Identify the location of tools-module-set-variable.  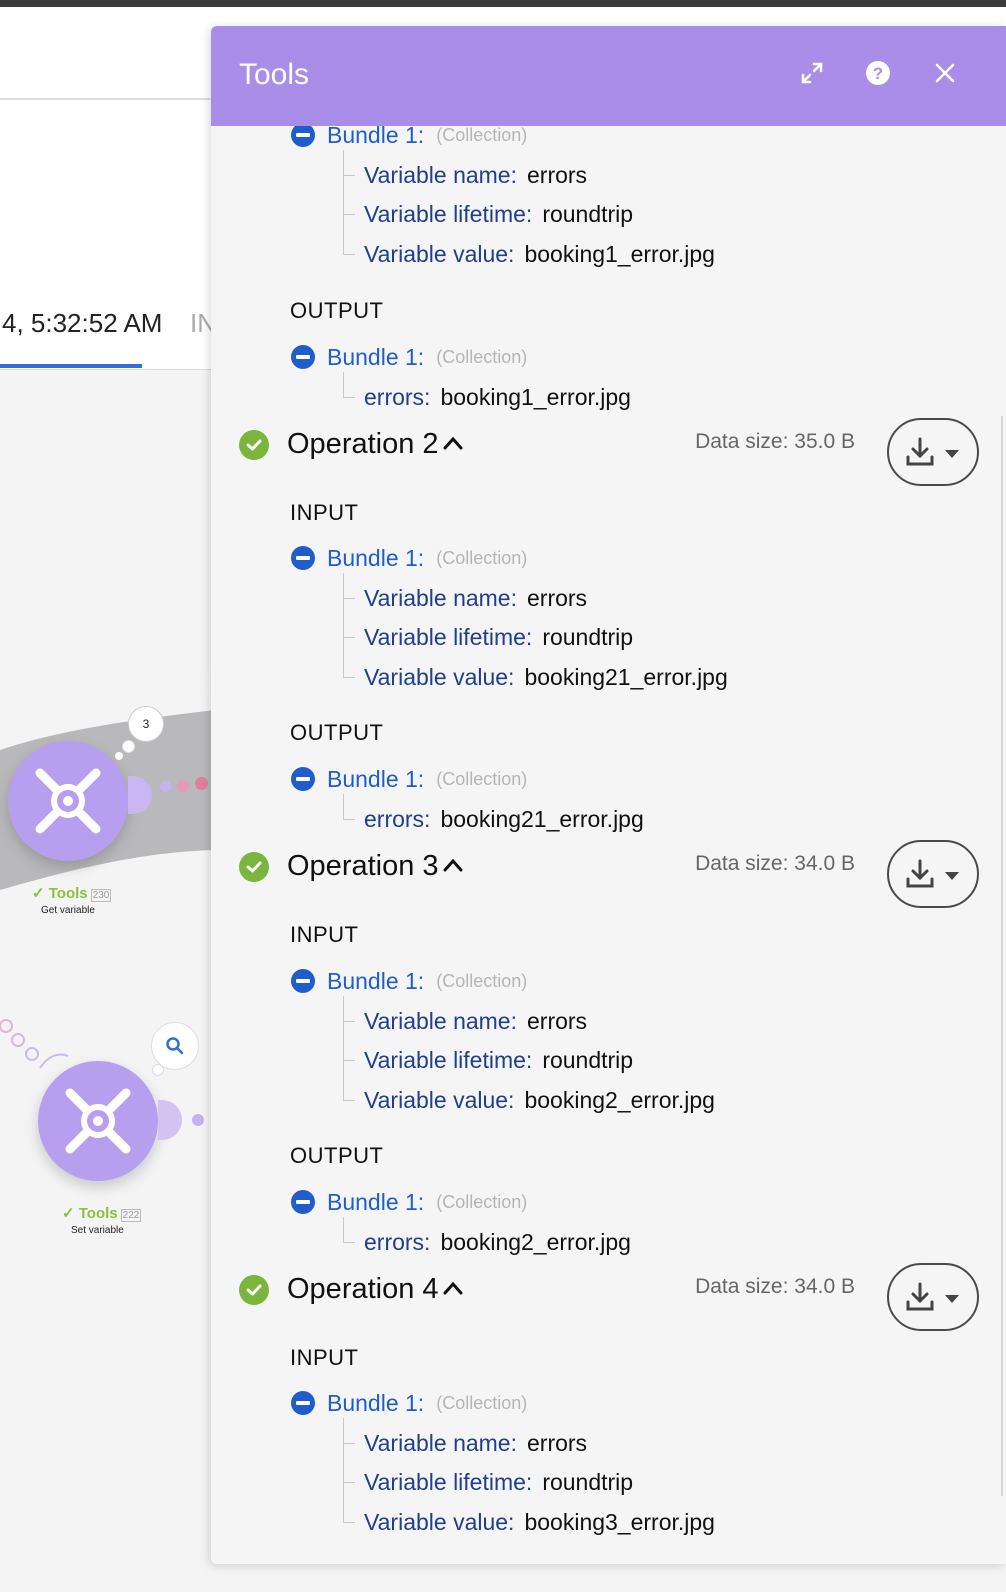
(98, 1121).